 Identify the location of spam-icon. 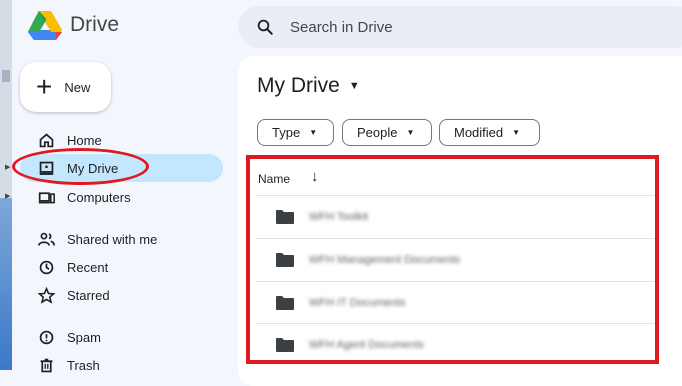
(46, 337).